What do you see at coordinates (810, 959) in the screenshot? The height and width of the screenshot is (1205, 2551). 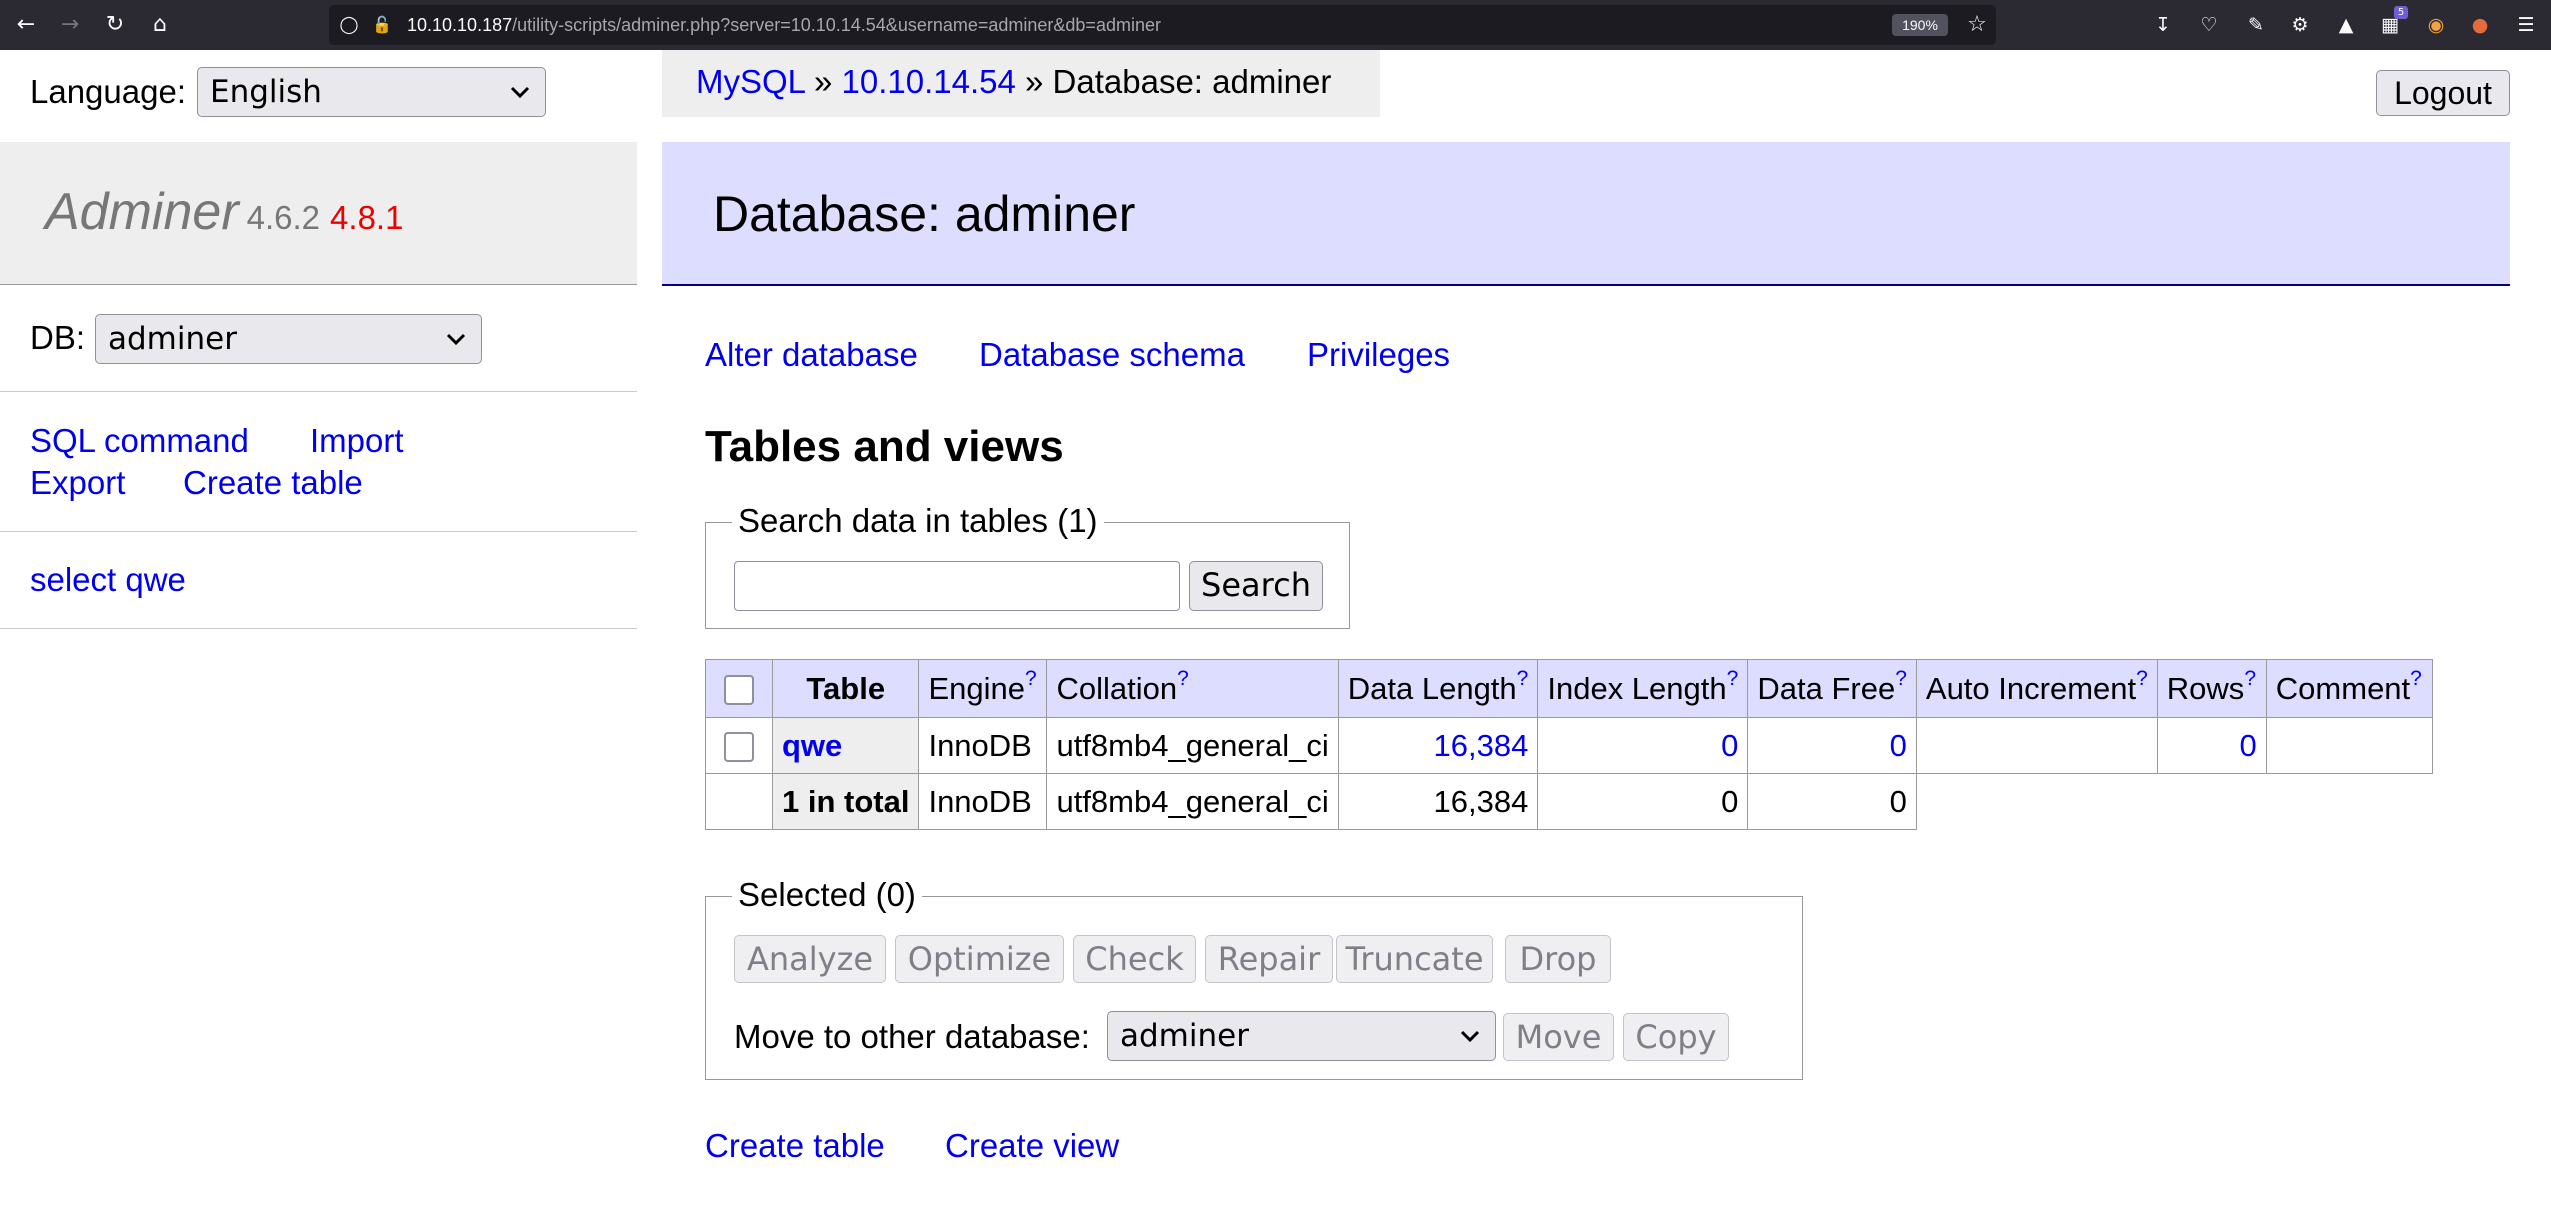 I see `analyze-button: Analyze` at bounding box center [810, 959].